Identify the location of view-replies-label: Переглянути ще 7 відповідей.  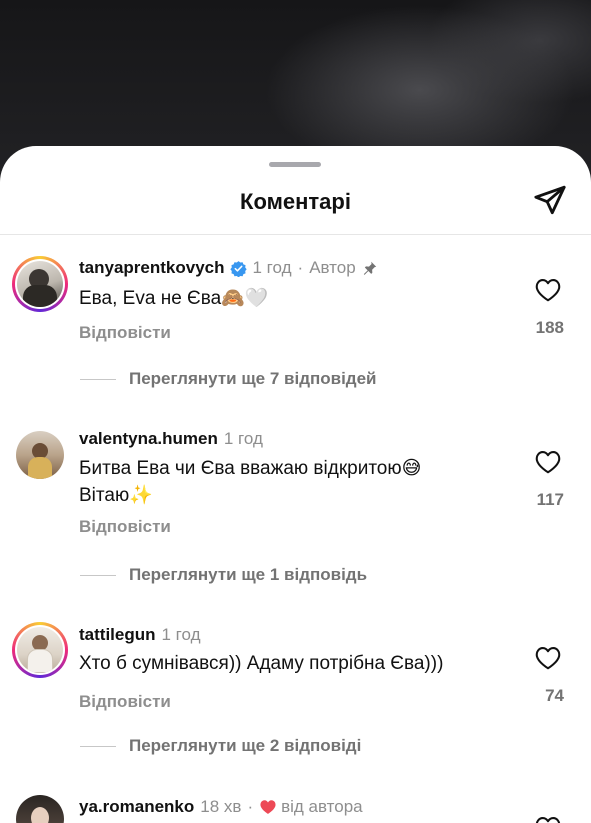
(253, 378).